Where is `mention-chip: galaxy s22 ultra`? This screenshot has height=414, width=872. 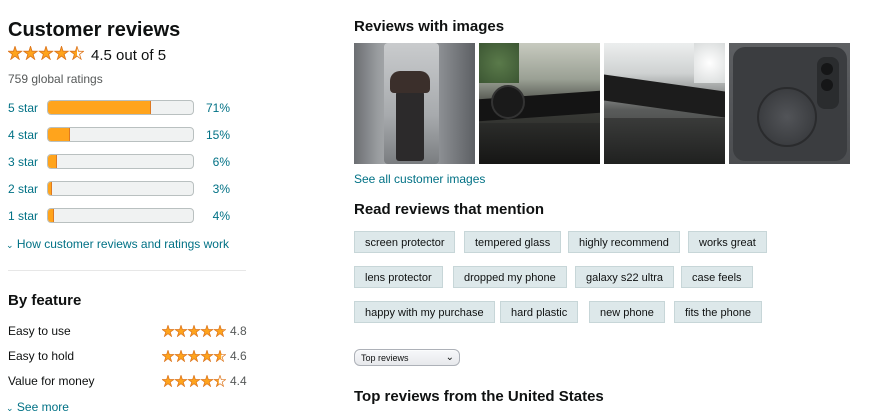
mention-chip: galaxy s22 ultra is located at coordinates (625, 277).